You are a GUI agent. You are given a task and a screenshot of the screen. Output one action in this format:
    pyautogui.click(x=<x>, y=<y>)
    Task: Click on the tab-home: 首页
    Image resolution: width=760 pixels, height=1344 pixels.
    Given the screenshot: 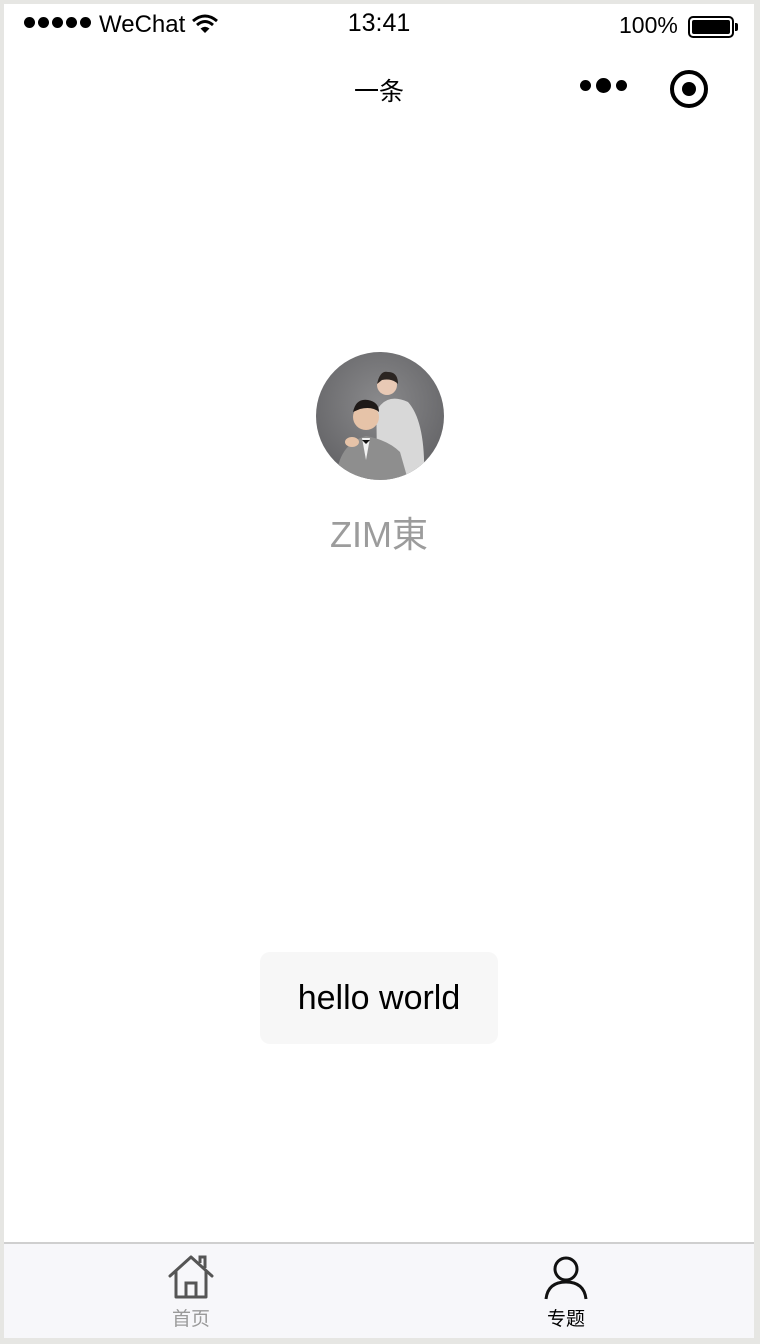 What is the action you would take?
    pyautogui.click(x=191, y=1291)
    